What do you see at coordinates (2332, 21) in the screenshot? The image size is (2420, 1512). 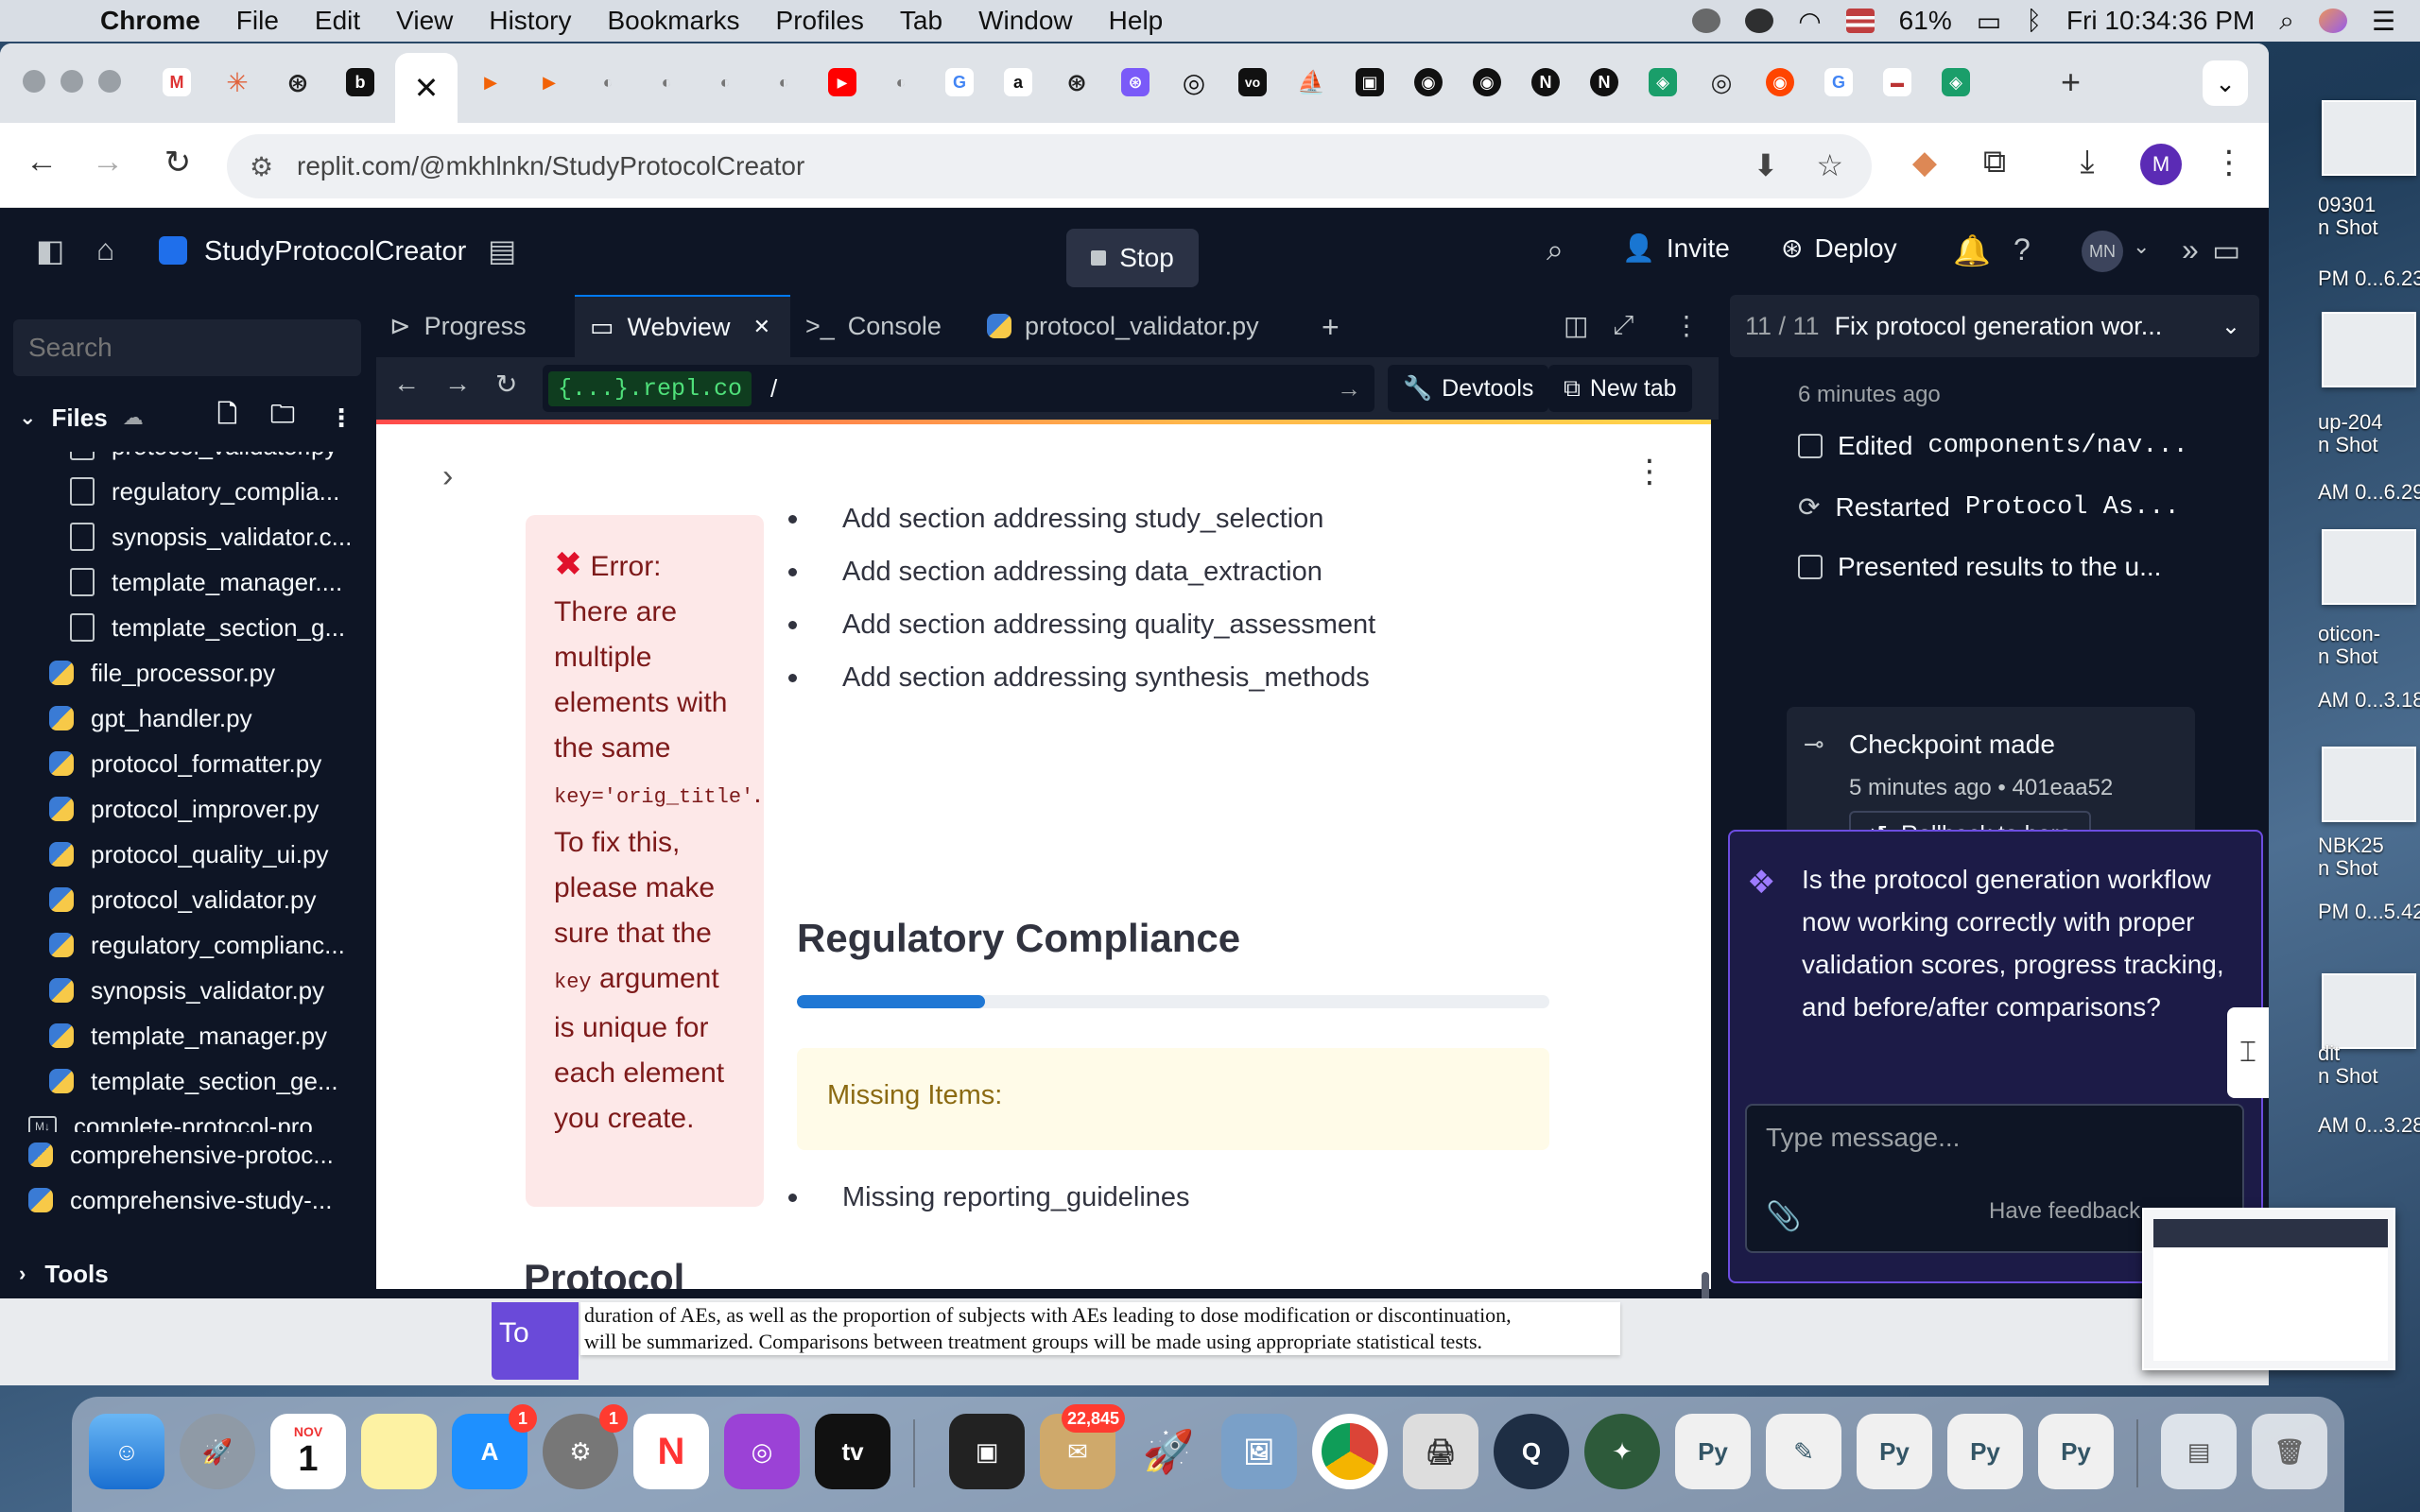 I see `siri-icon` at bounding box center [2332, 21].